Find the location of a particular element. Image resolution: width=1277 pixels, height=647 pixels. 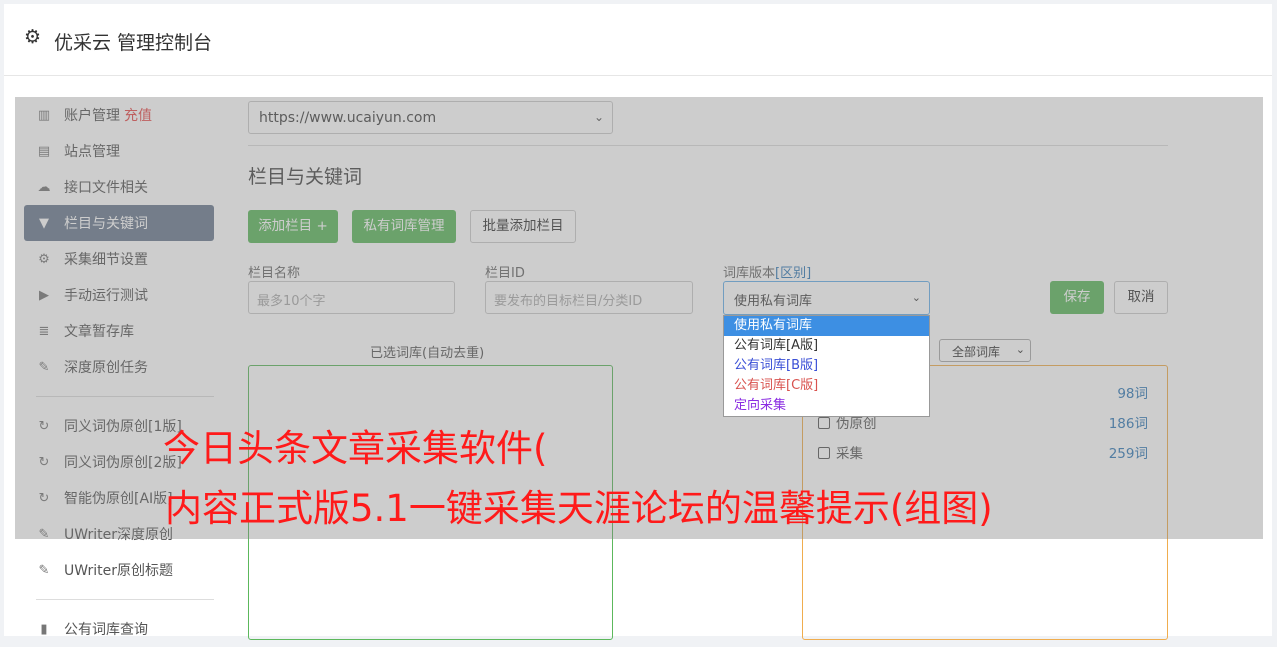

sidebar-item-label: 公有词库查询 is located at coordinates (106, 630).